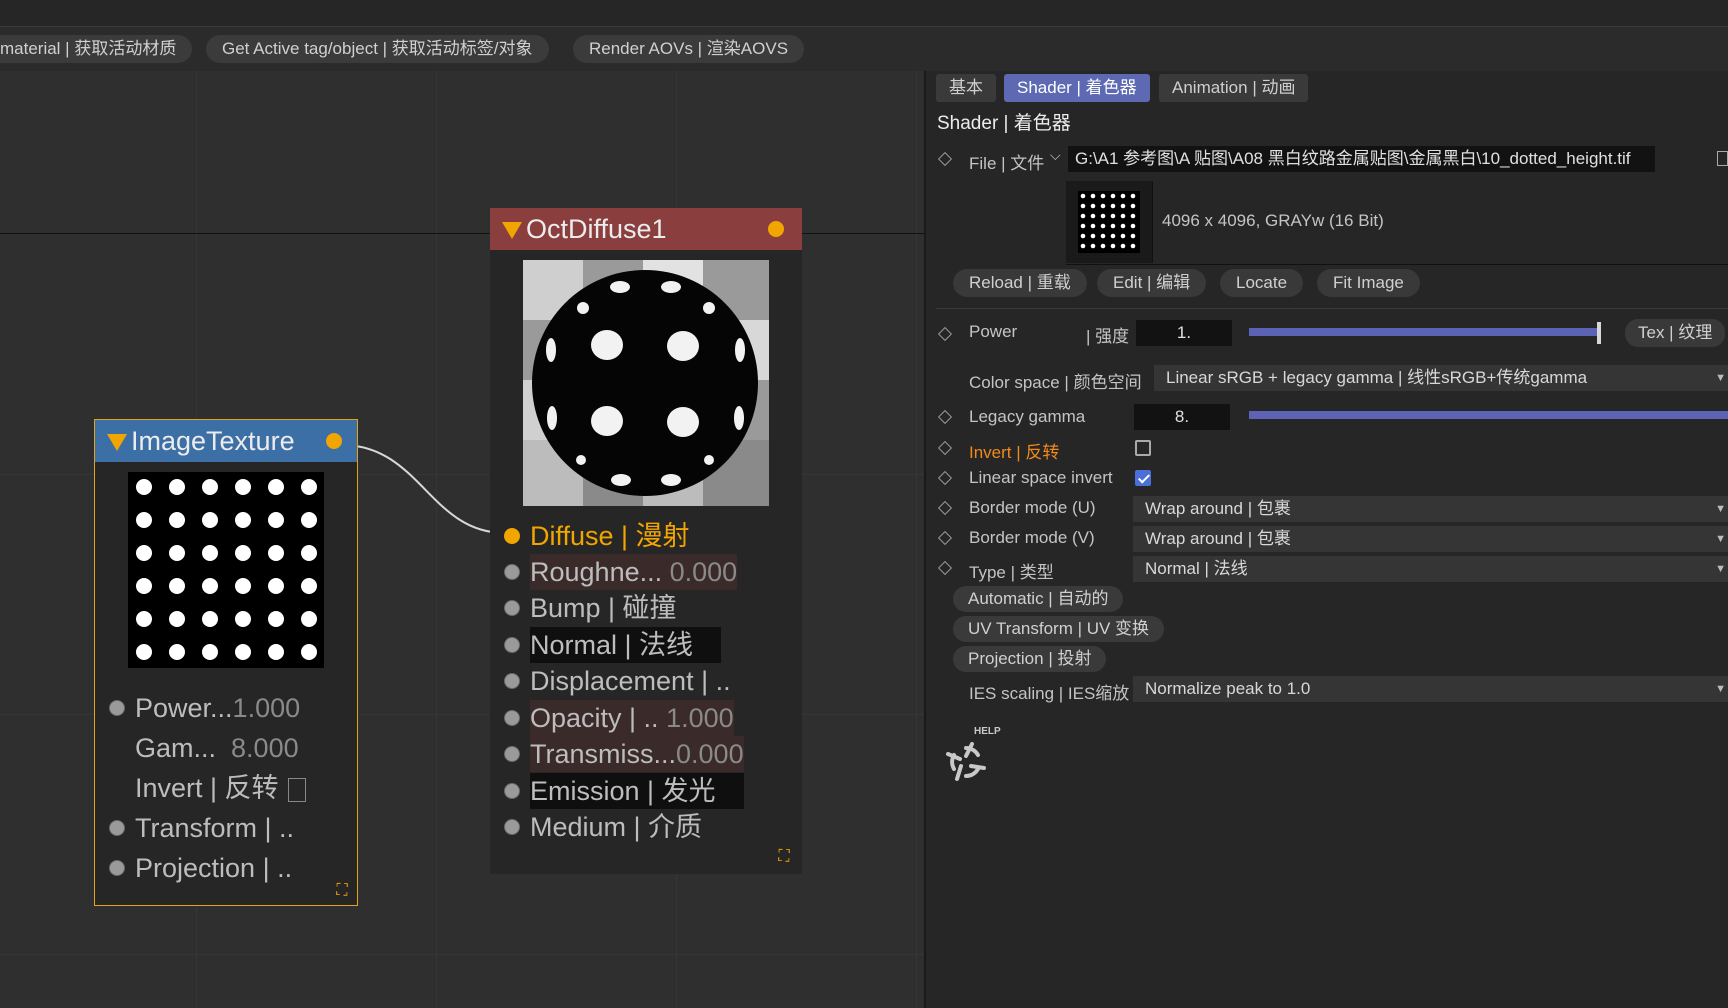 The width and height of the screenshot is (1728, 1008). What do you see at coordinates (966, 88) in the screenshot?
I see `tab-basic: 基本` at bounding box center [966, 88].